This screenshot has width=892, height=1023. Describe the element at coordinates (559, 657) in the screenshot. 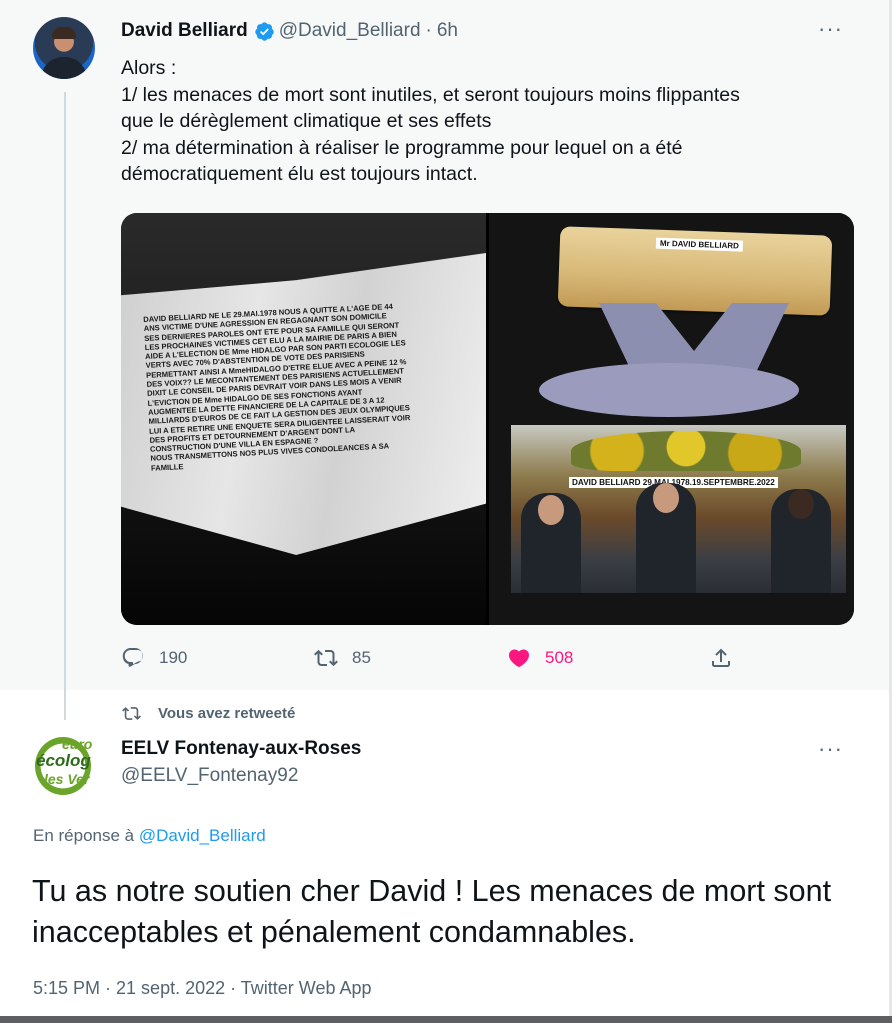

I see `like-count: 508` at that location.